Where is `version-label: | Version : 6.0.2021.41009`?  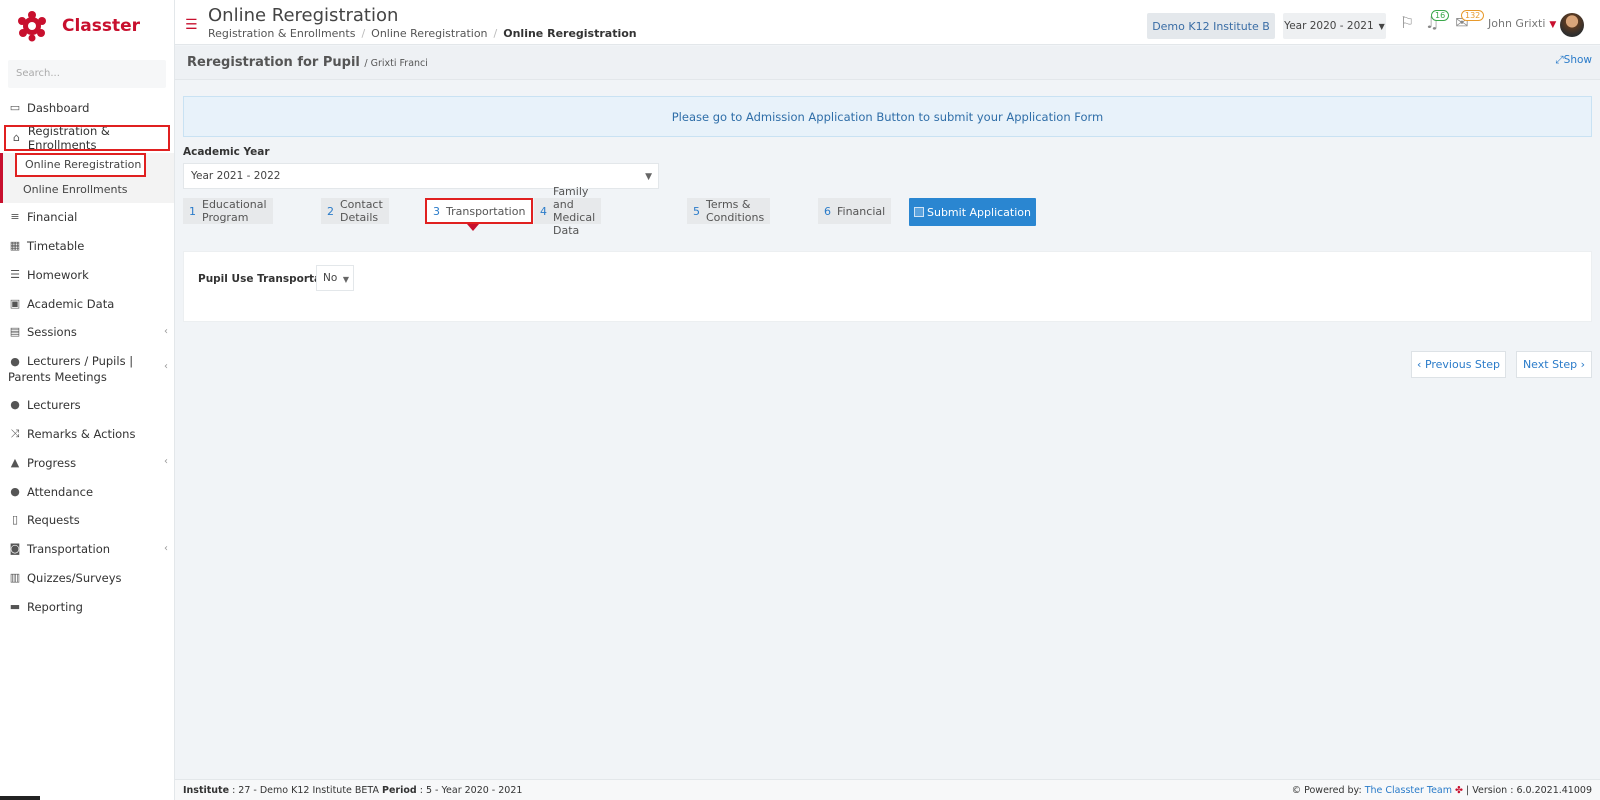
version-label: | Version : 6.0.2021.41009 is located at coordinates (1529, 790).